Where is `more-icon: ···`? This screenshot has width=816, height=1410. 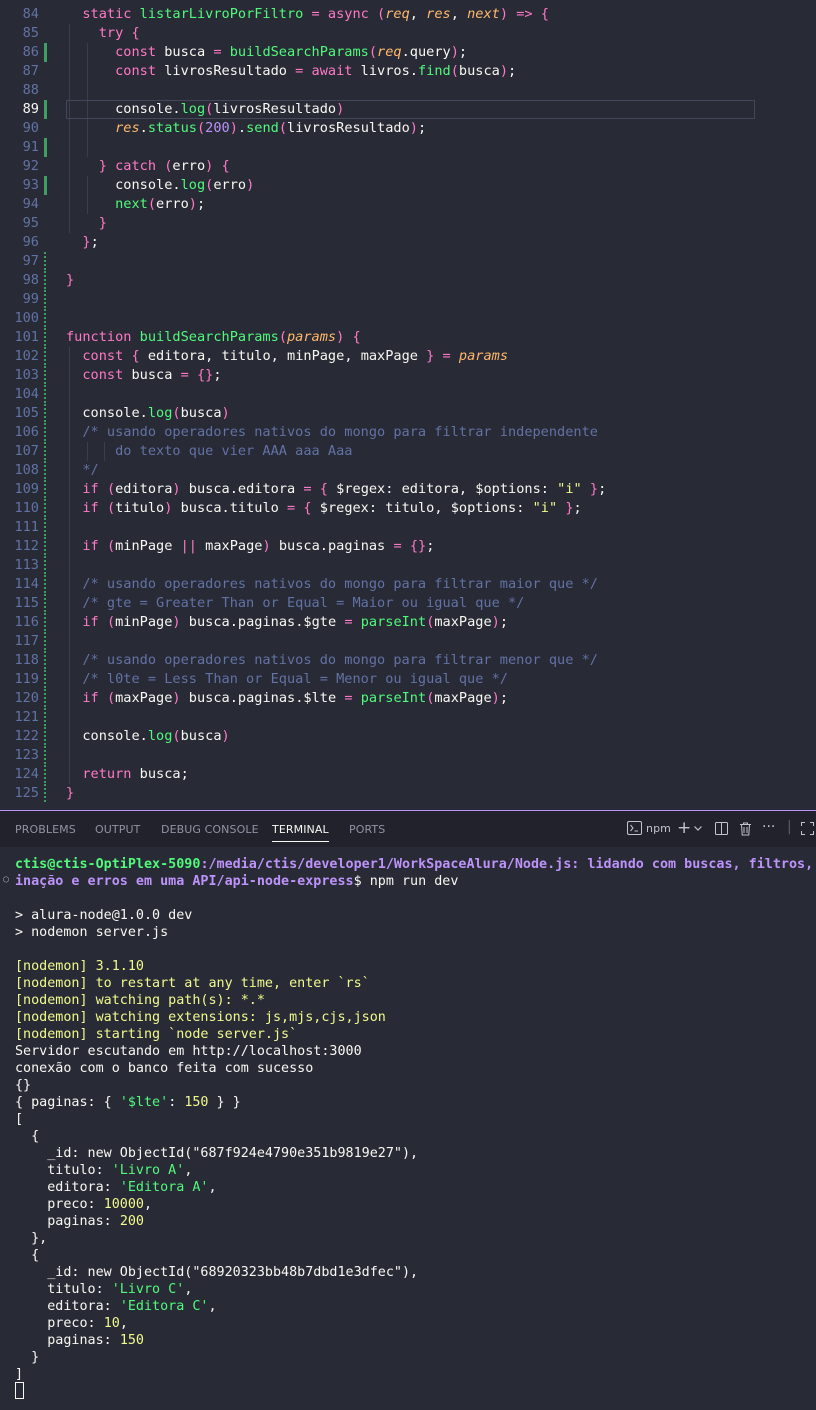
more-icon: ··· is located at coordinates (768, 827).